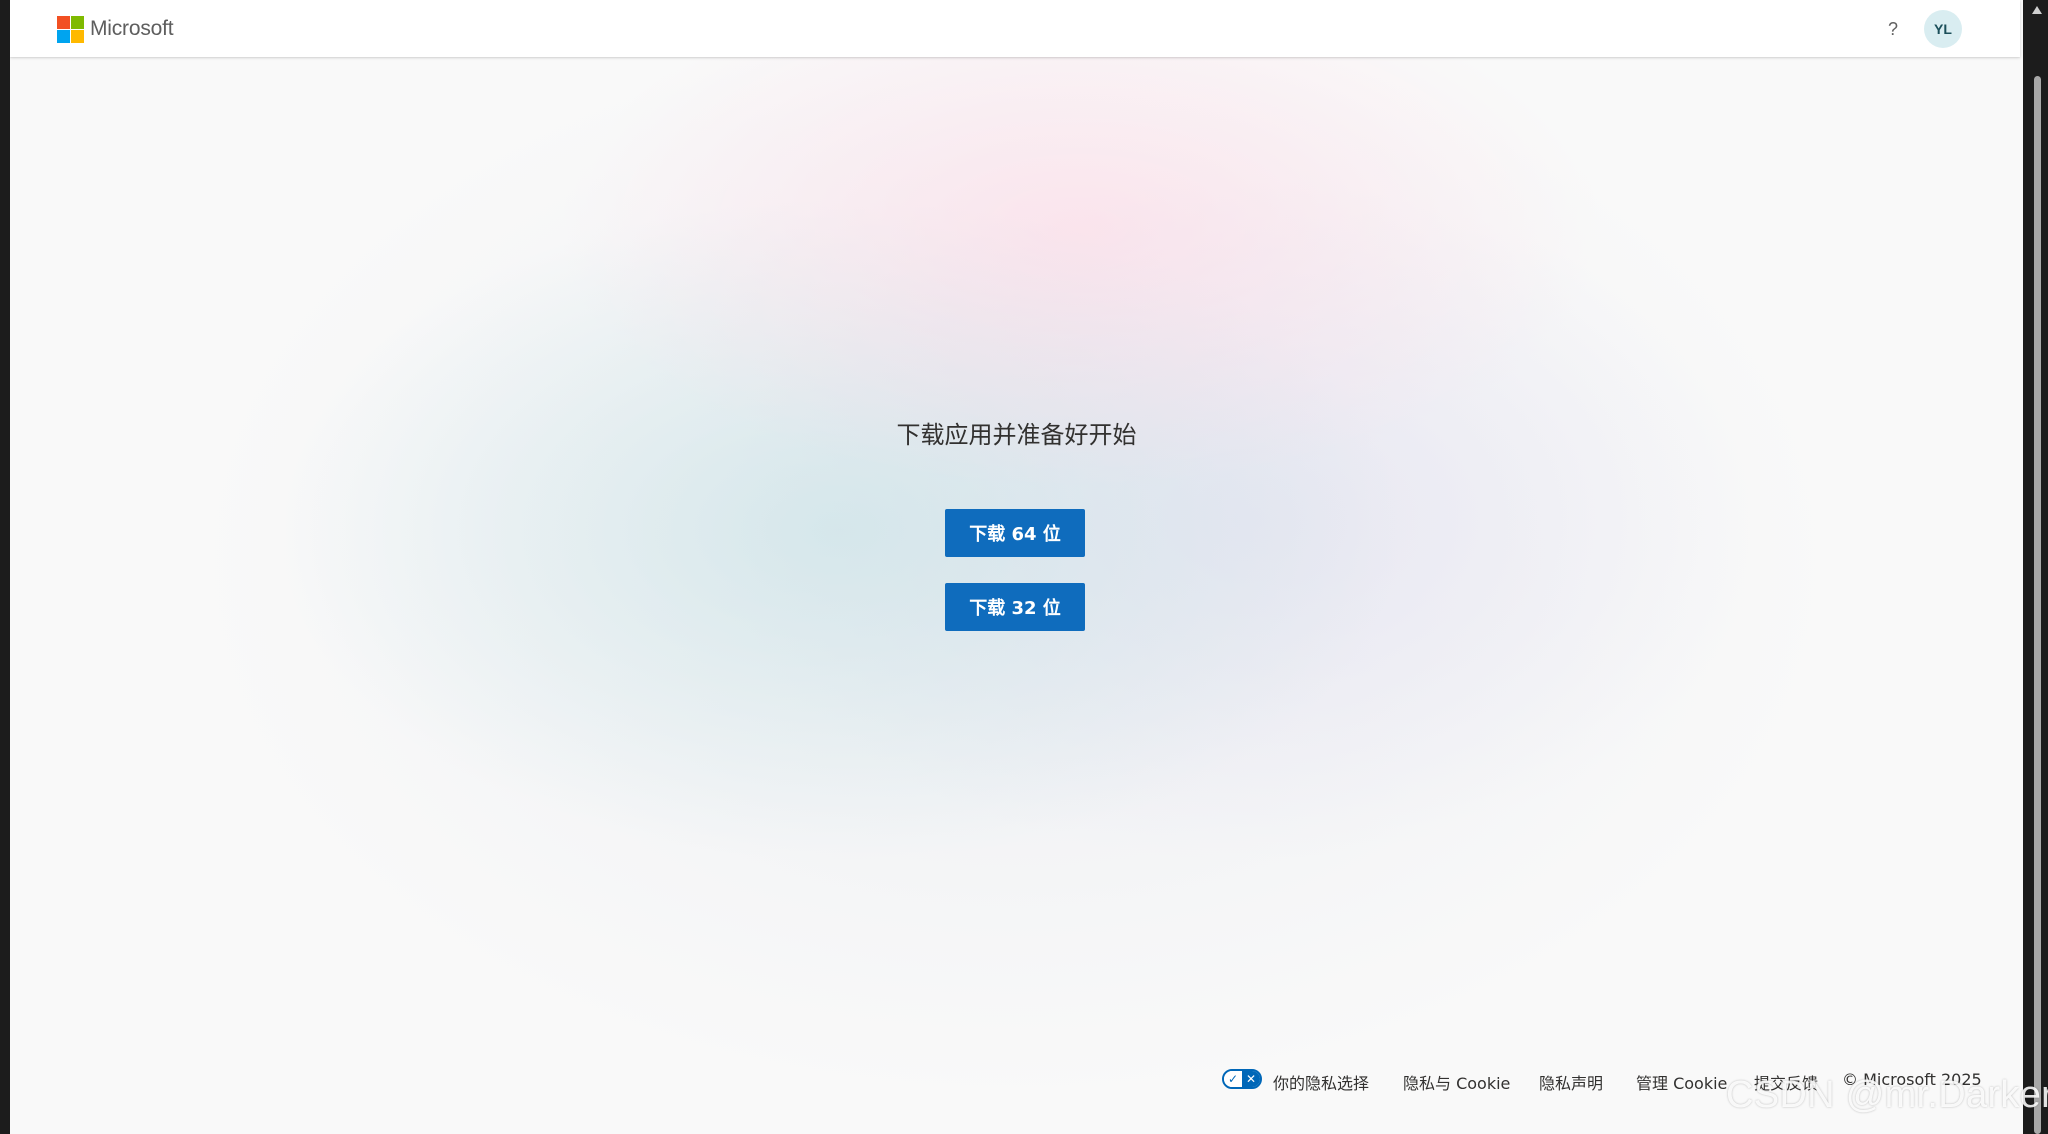  What do you see at coordinates (1887, 1095) in the screenshot?
I see `csdn-watermark: CSDN @mr.Darker` at bounding box center [1887, 1095].